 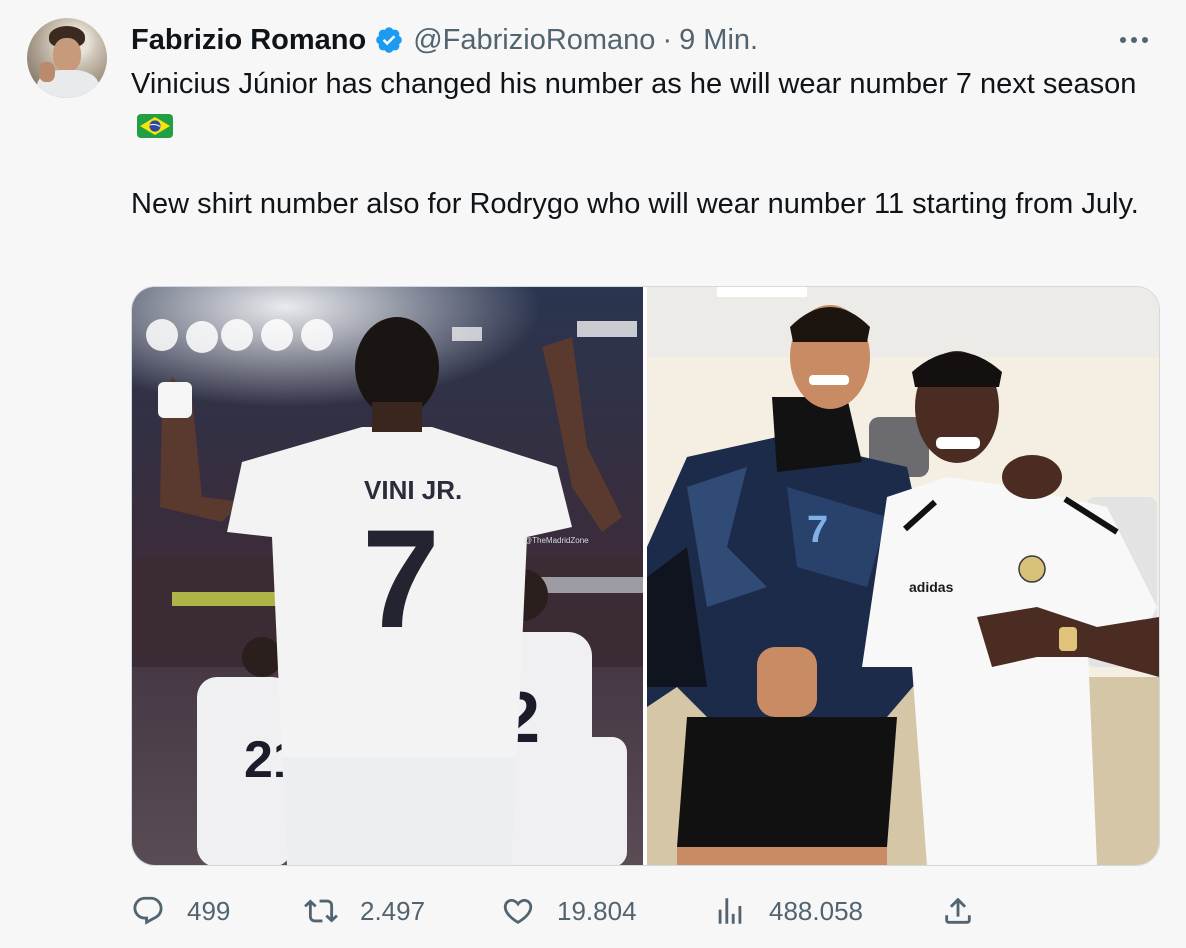 I want to click on author-avatar, so click(x=67, y=58).